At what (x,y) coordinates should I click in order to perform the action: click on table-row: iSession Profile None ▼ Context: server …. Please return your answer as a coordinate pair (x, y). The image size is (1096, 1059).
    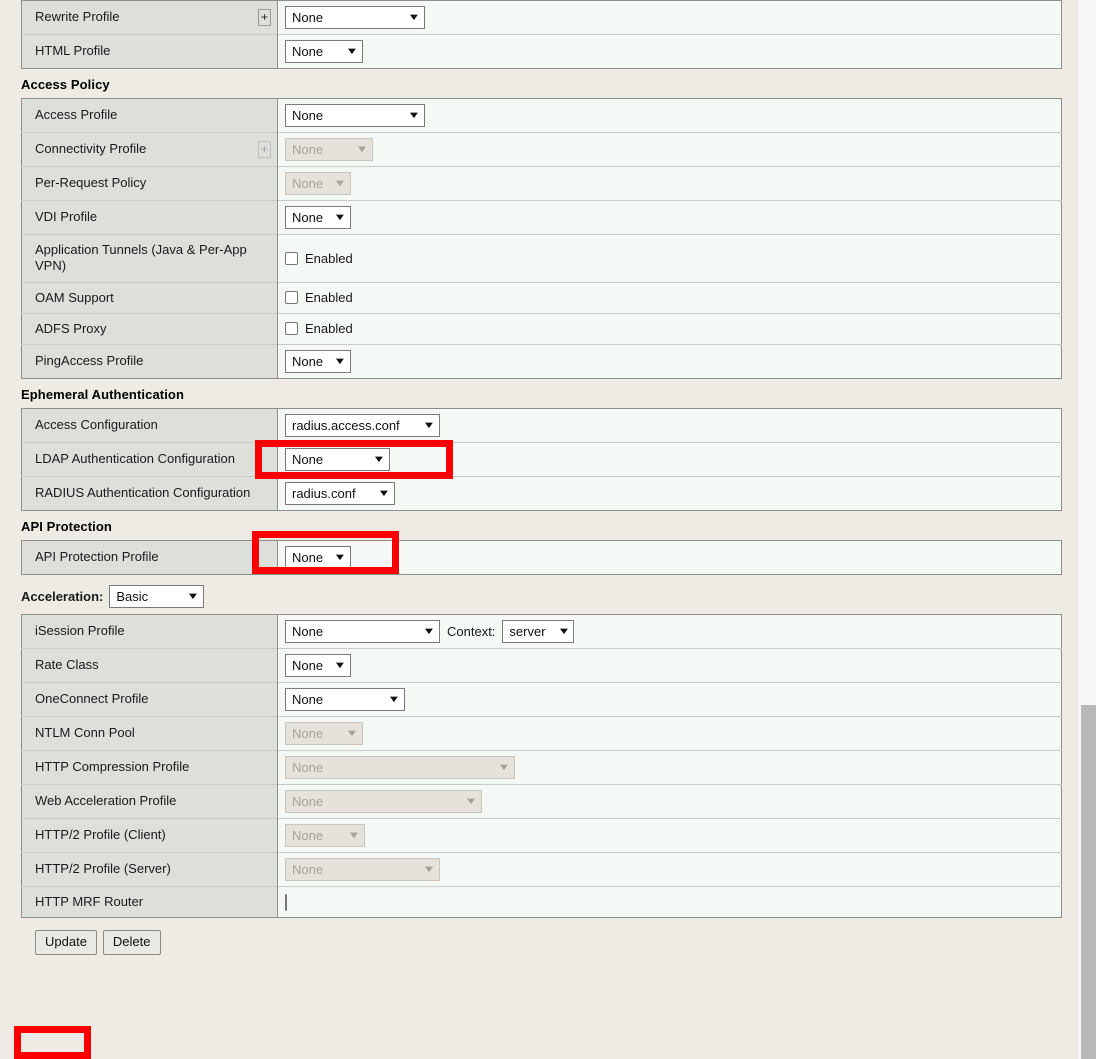
    Looking at the image, I should click on (541, 631).